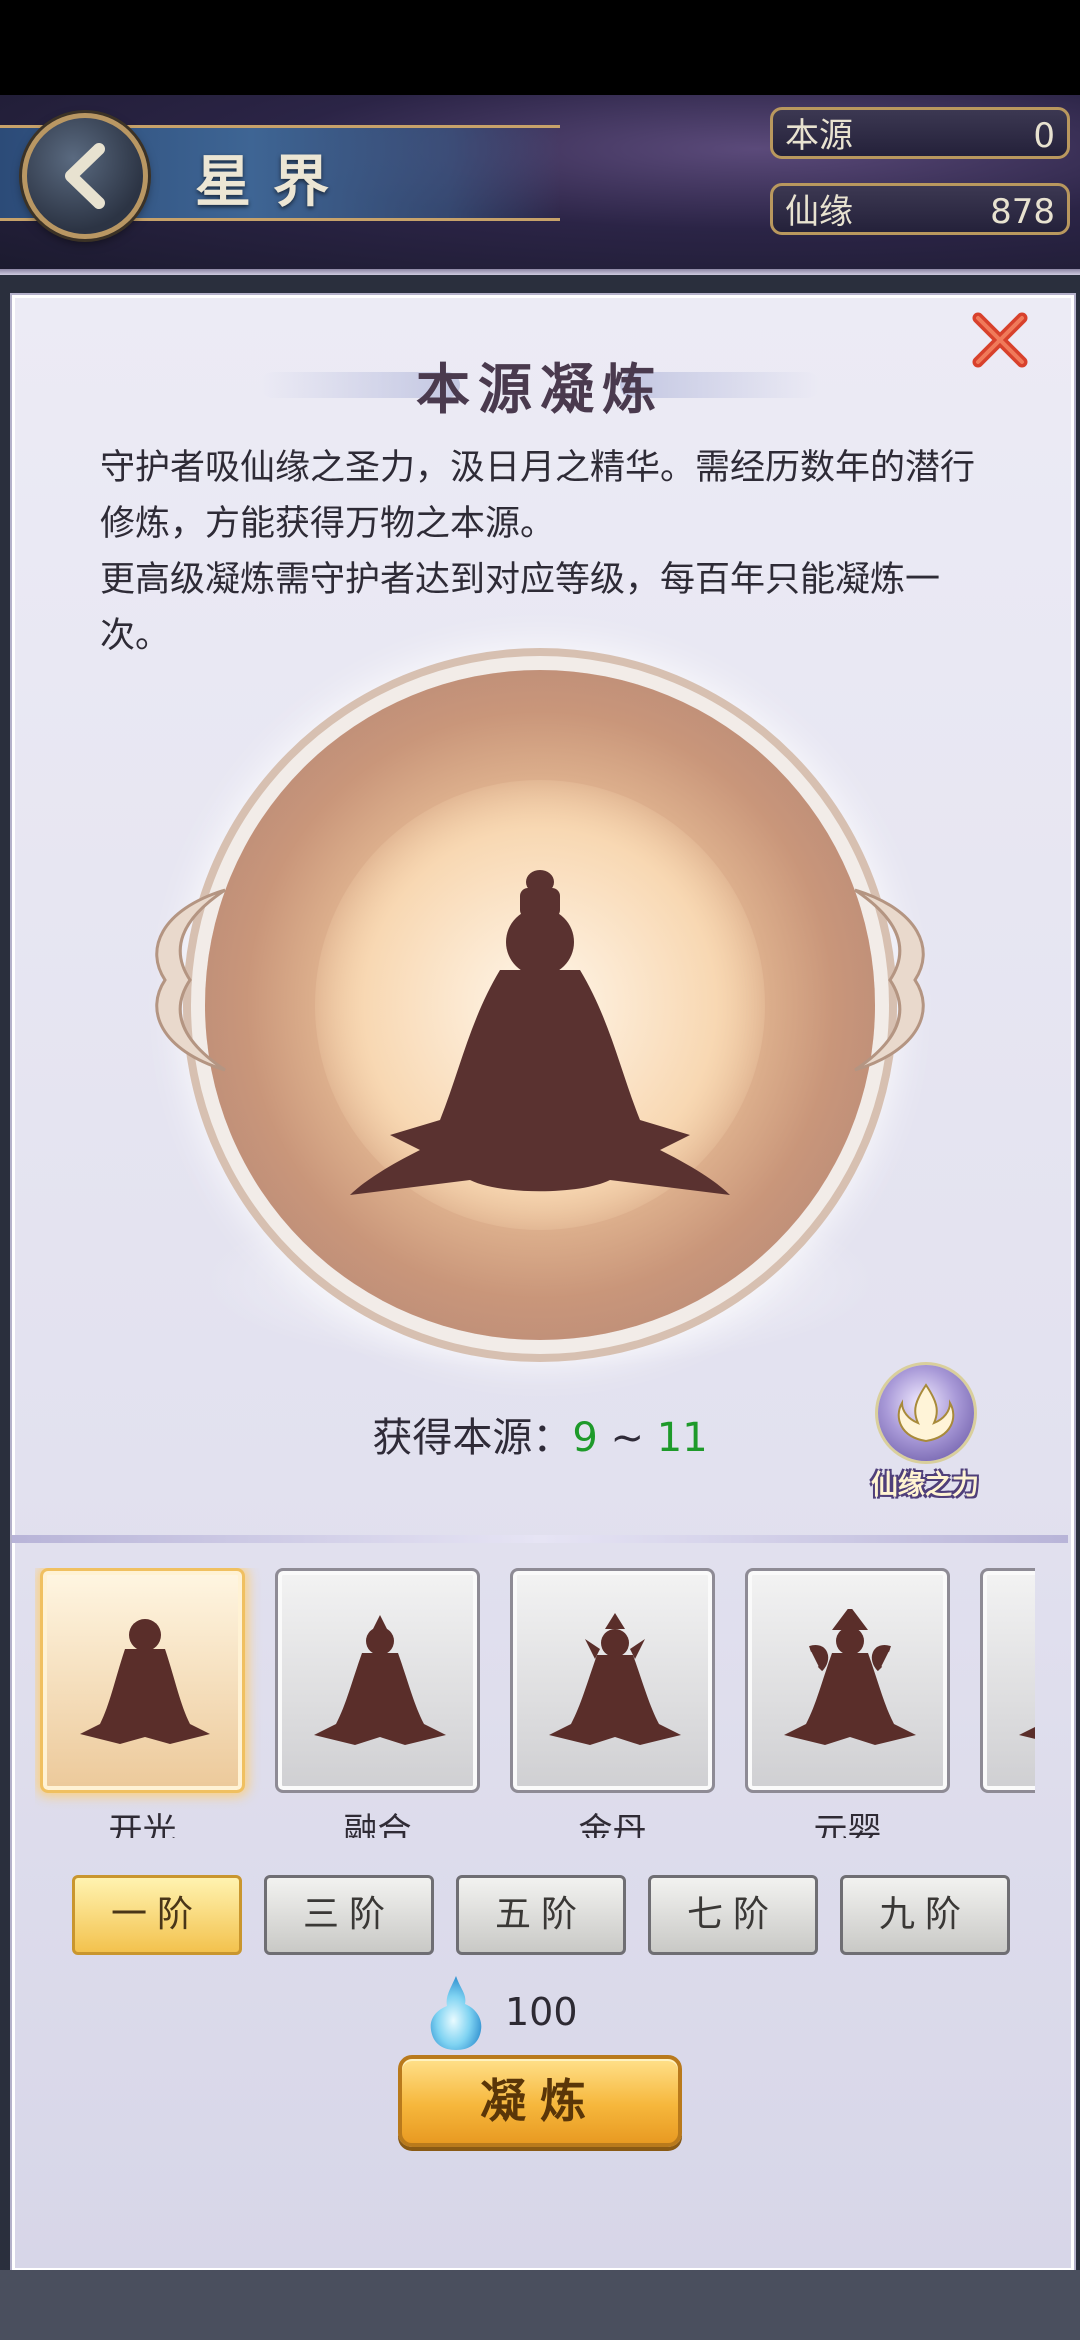  What do you see at coordinates (540, 389) in the screenshot?
I see `dialog-title: 本源凝炼` at bounding box center [540, 389].